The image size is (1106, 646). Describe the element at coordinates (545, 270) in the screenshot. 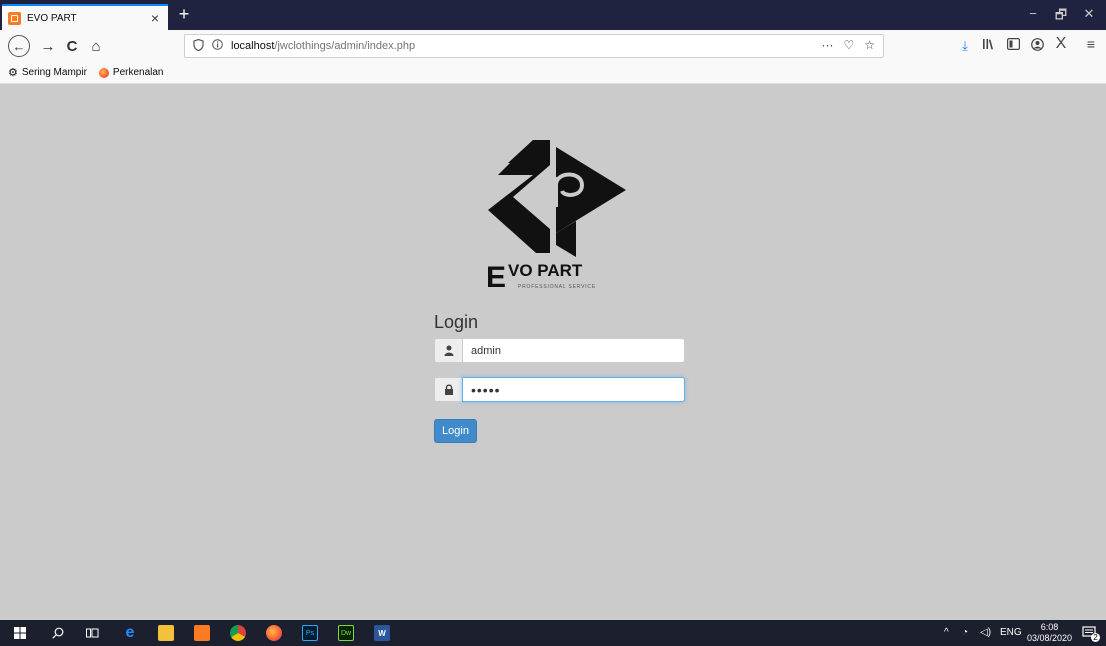

I see `logo-wordmark: VO PART` at that location.